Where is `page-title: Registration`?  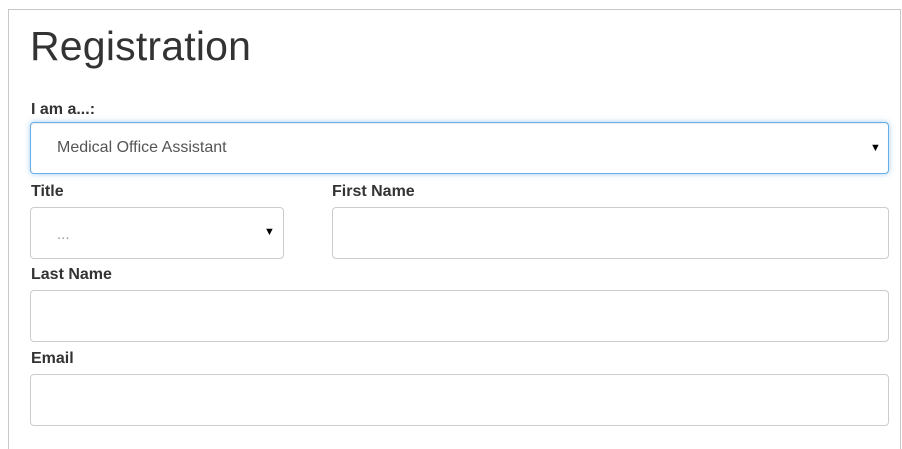 page-title: Registration is located at coordinates (141, 46).